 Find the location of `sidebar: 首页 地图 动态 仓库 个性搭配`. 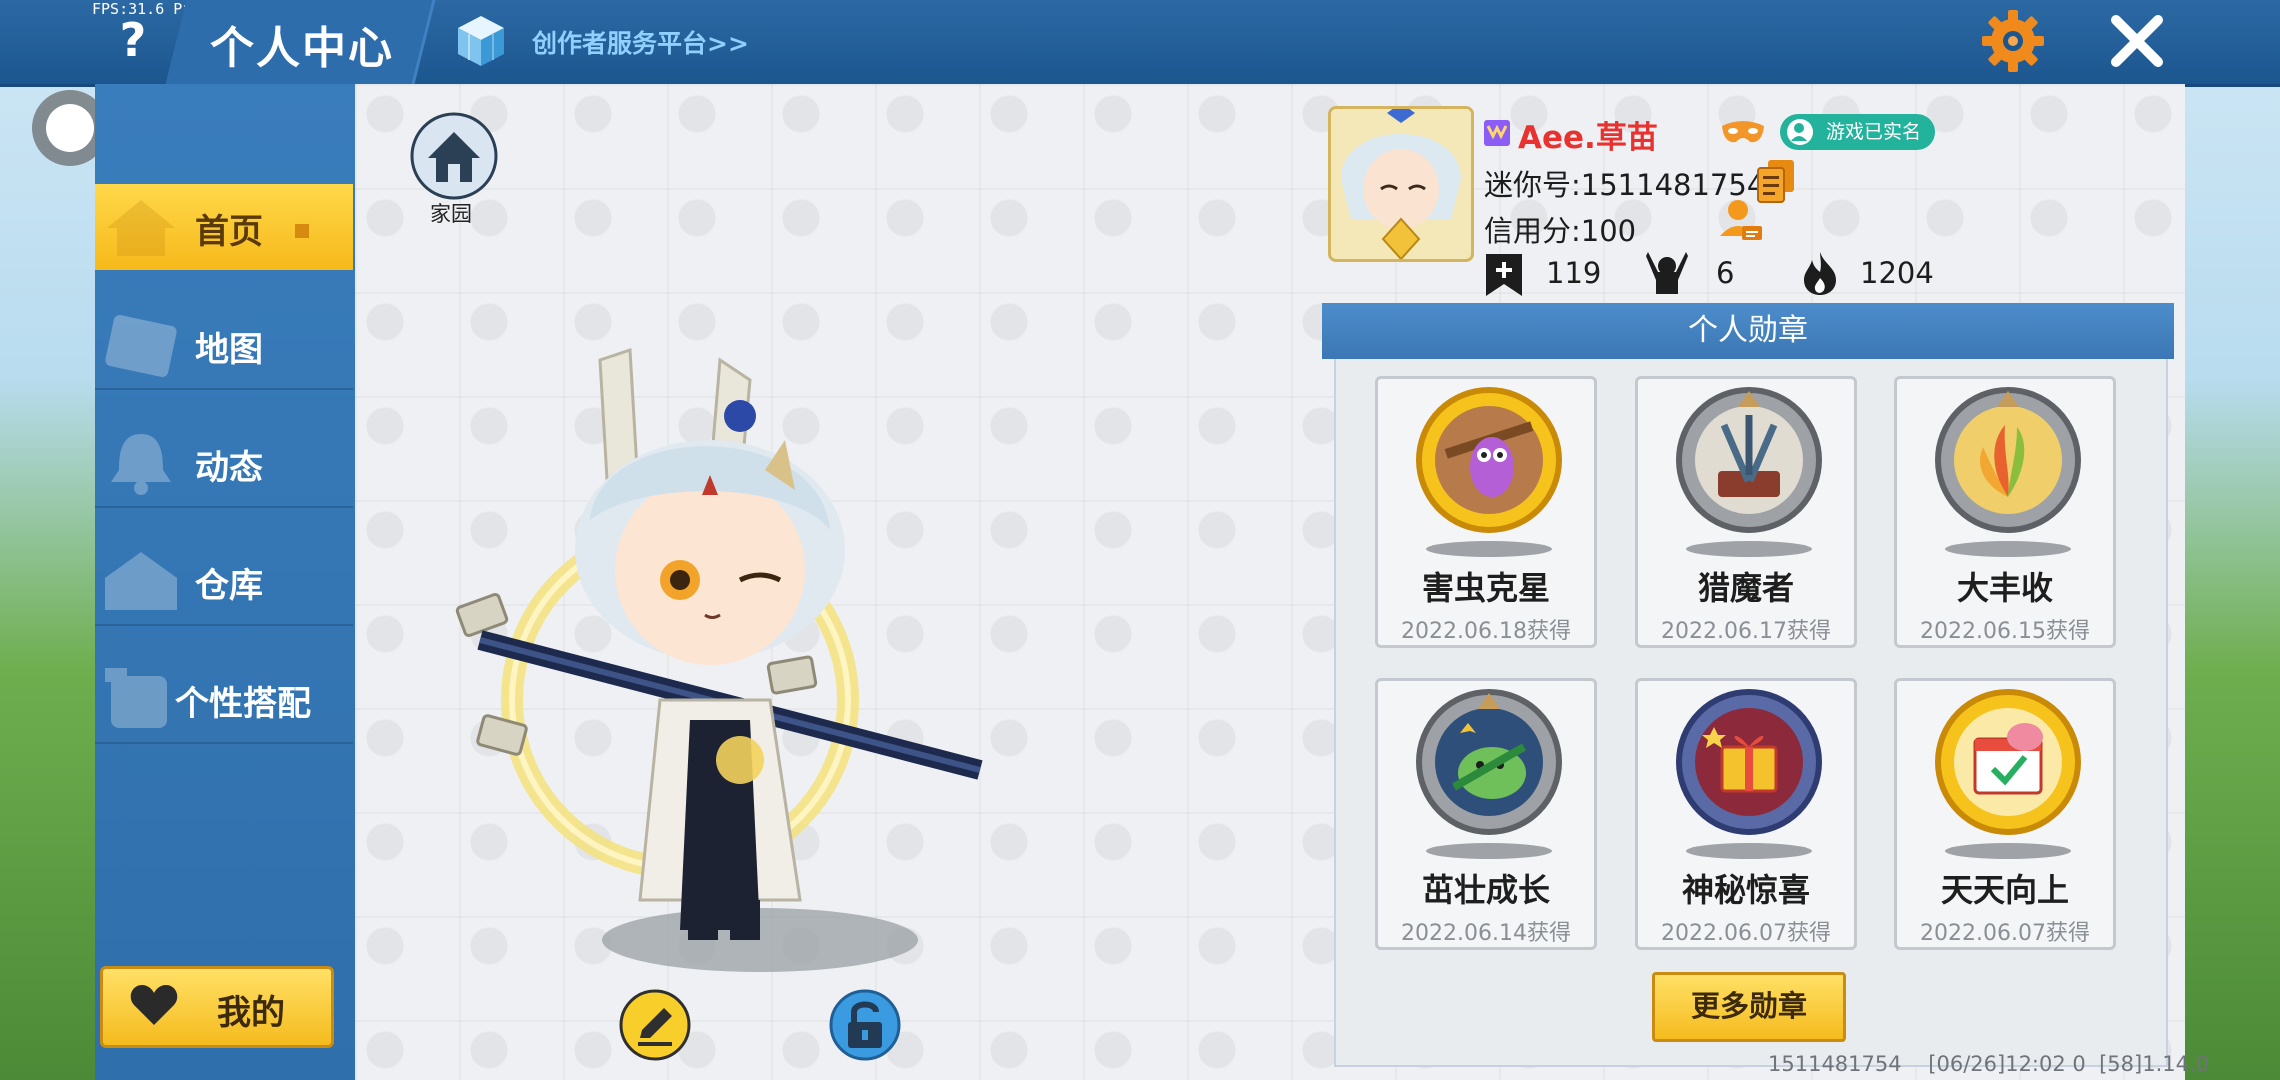

sidebar: 首页 地图 动态 仓库 个性搭配 is located at coordinates (225, 582).